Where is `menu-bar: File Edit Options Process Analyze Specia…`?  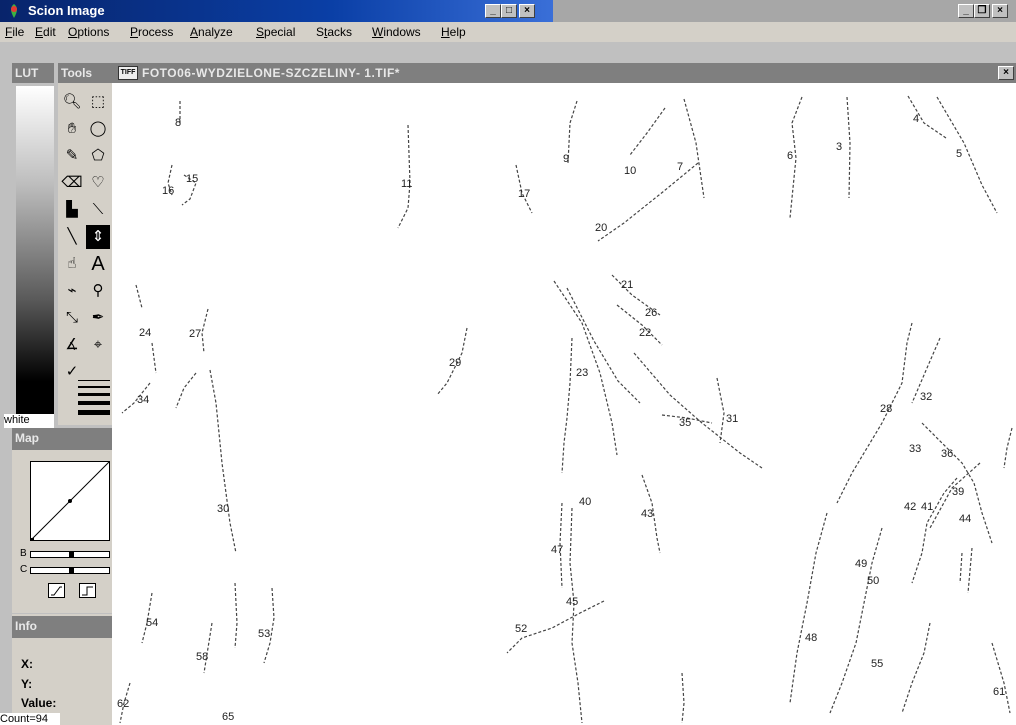 menu-bar: File Edit Options Process Analyze Specia… is located at coordinates (276, 32).